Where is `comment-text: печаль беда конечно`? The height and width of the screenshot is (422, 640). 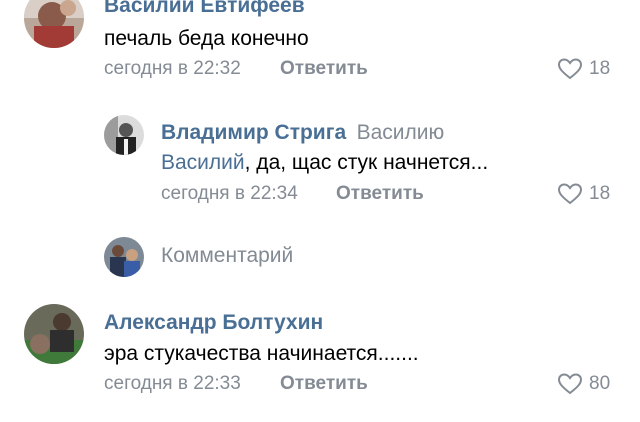 comment-text: печаль беда конечно is located at coordinates (206, 38).